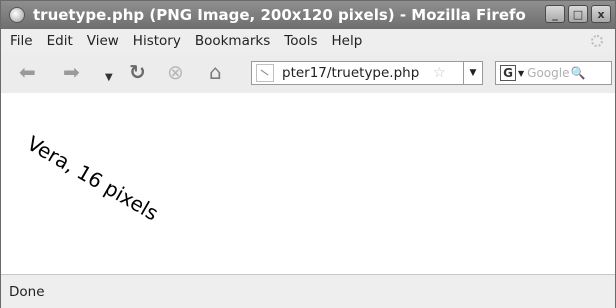 The height and width of the screenshot is (308, 616). Describe the element at coordinates (472, 73) in the screenshot. I see `url-history-dropdown: ▼` at that location.